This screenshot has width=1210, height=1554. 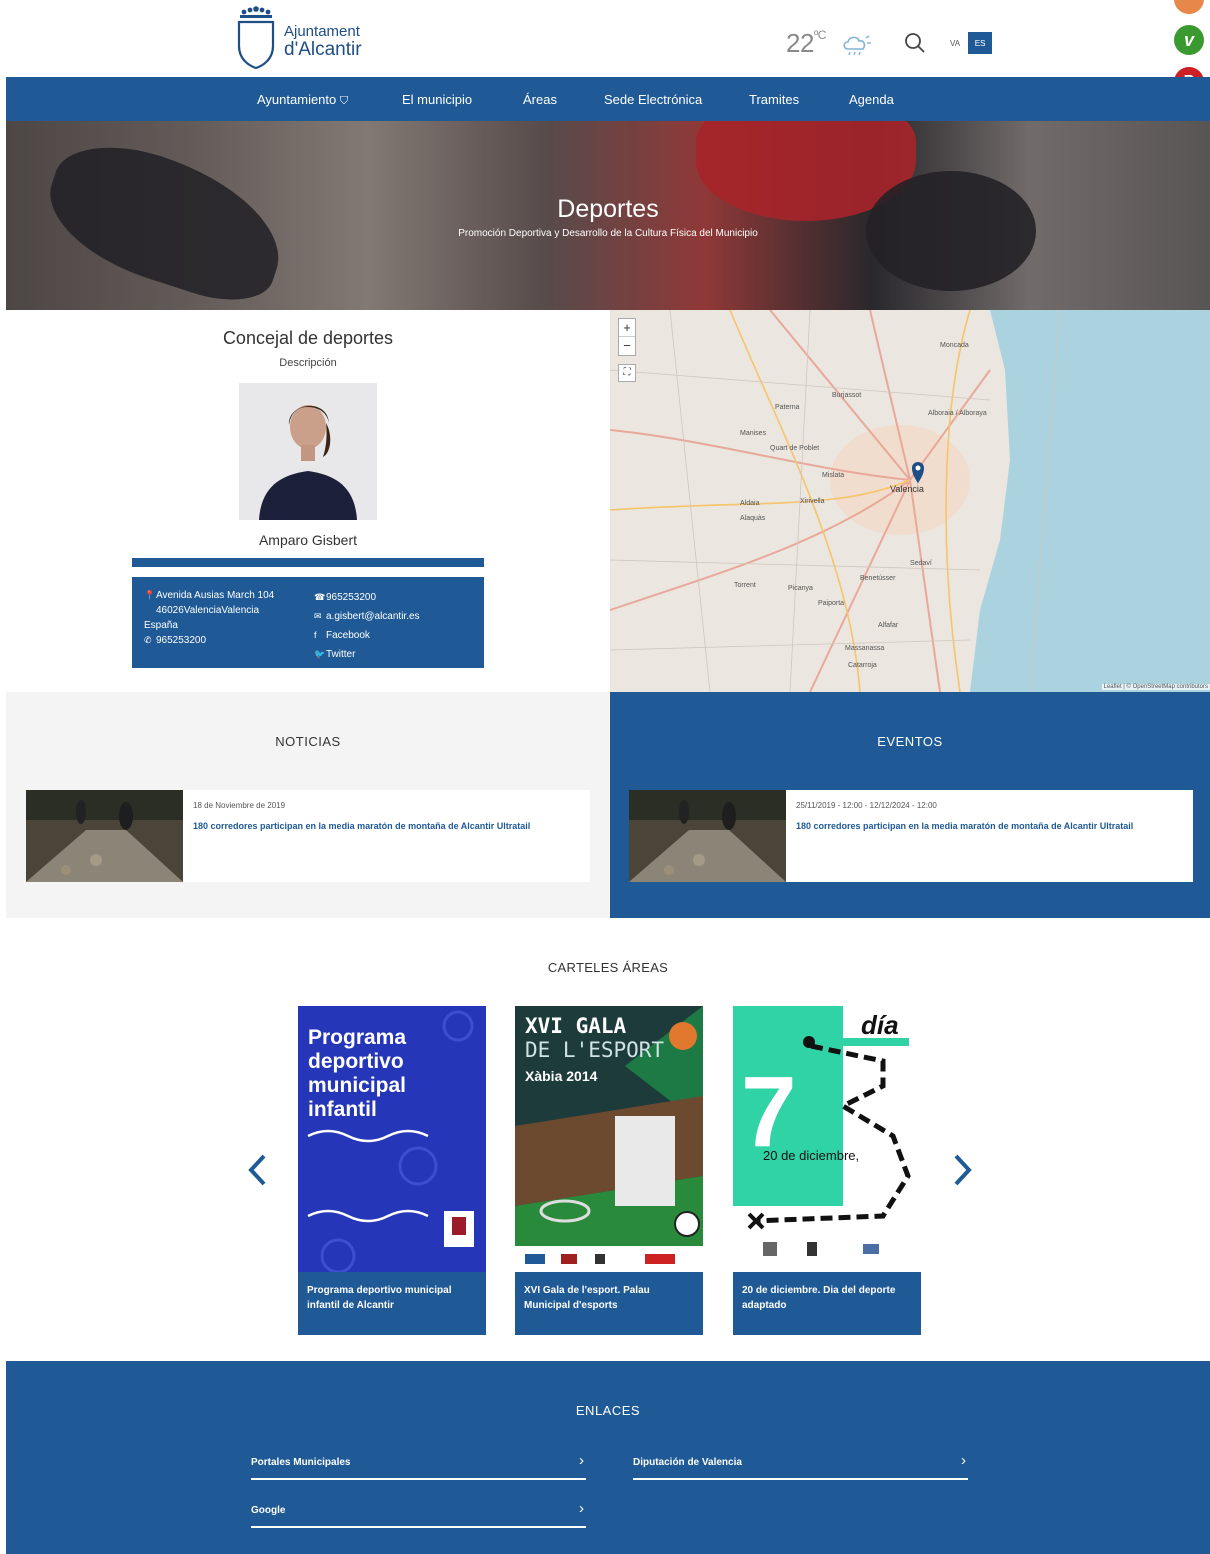 What do you see at coordinates (878, 578) in the screenshot?
I see `map-label: Benetússer` at bounding box center [878, 578].